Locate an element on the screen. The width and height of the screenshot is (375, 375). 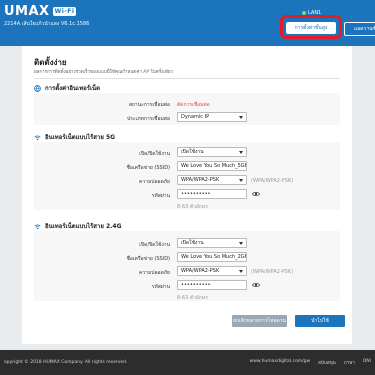
advanced-mode-button: แอดวานซ์ is located at coordinates (359, 29).